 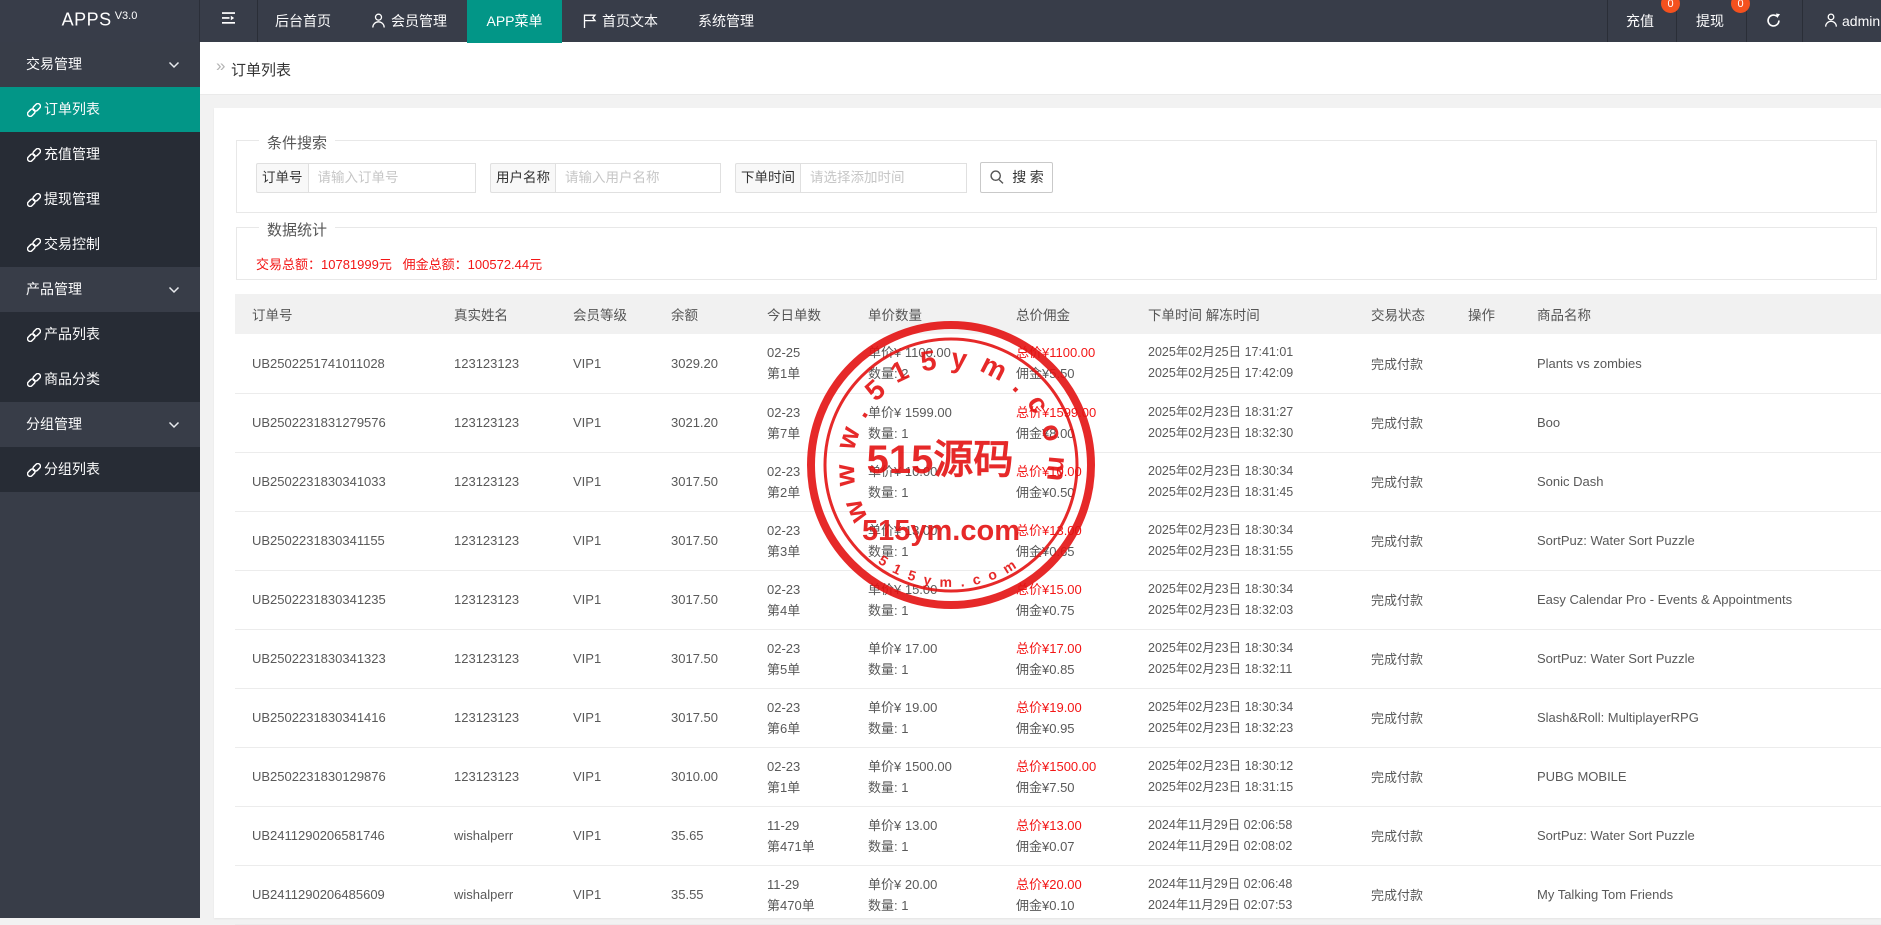 What do you see at coordinates (940, 460) in the screenshot?
I see `svg-text: 515源码` at bounding box center [940, 460].